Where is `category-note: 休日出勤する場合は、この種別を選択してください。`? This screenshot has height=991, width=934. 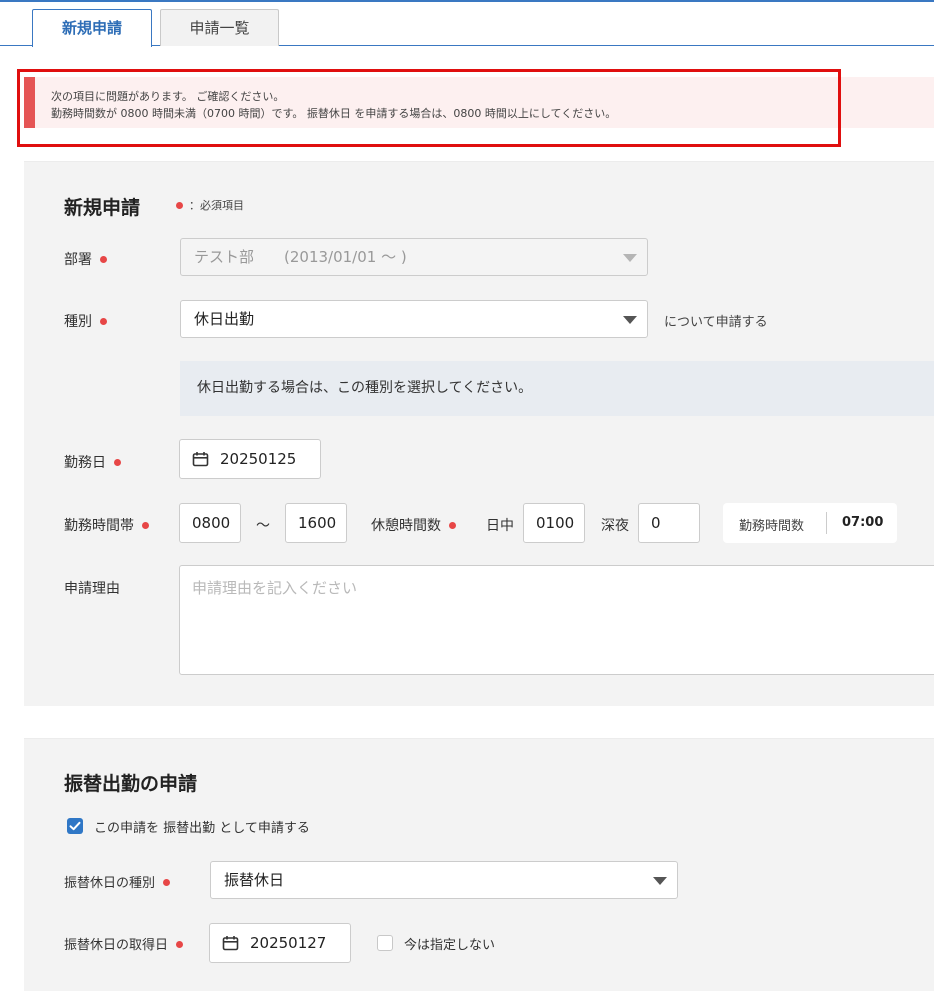 category-note: 休日出勤する場合は、この種別を選択してください。 is located at coordinates (557, 388).